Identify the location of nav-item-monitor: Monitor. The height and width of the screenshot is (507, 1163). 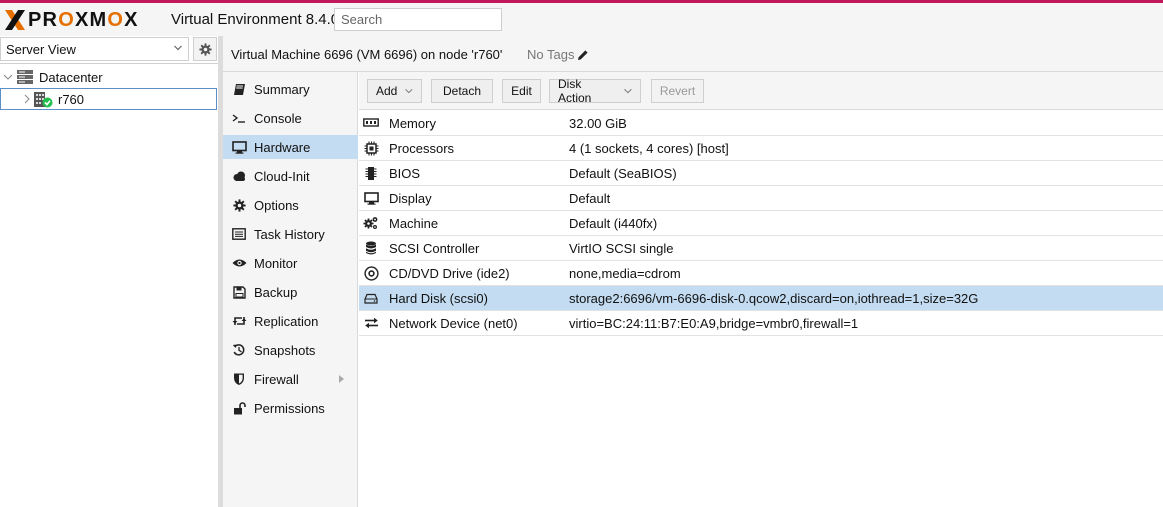
(290, 263).